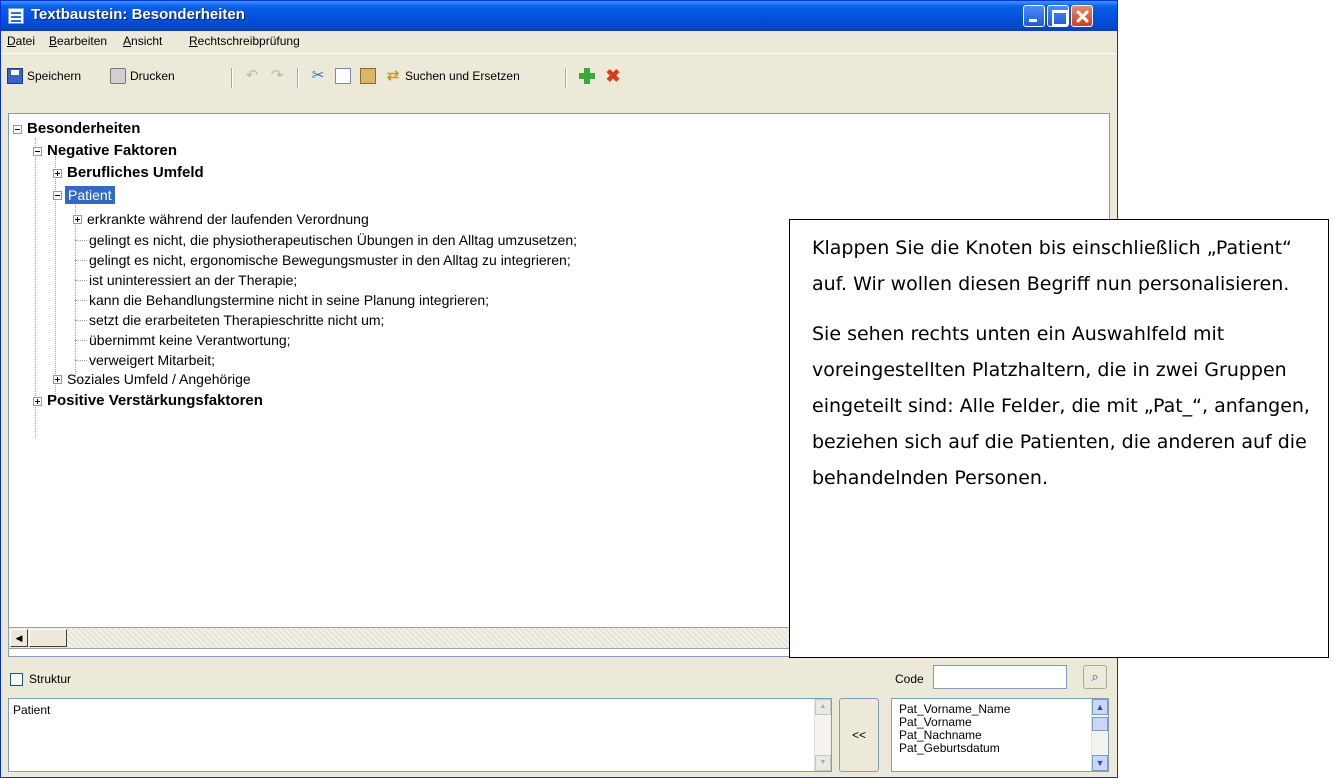 The width and height of the screenshot is (1334, 778). I want to click on add-button, so click(587, 76).